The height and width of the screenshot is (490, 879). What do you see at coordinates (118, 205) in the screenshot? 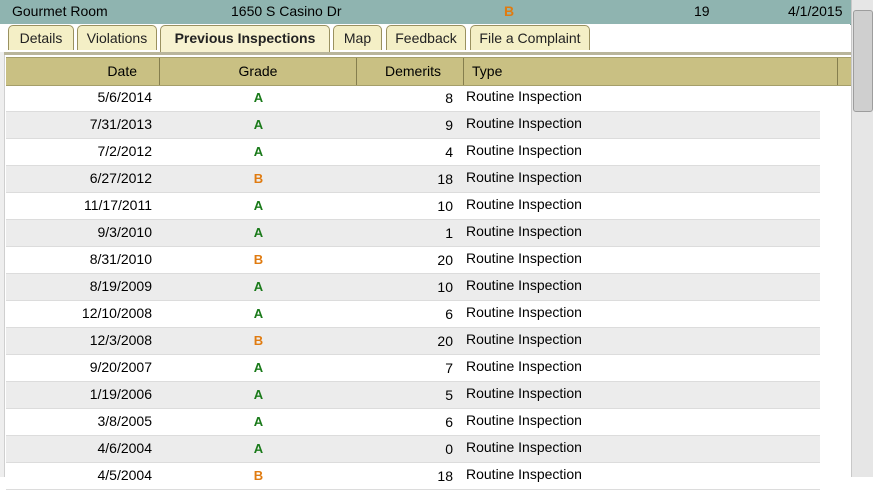
I see `cell-date: 11/17/2011` at bounding box center [118, 205].